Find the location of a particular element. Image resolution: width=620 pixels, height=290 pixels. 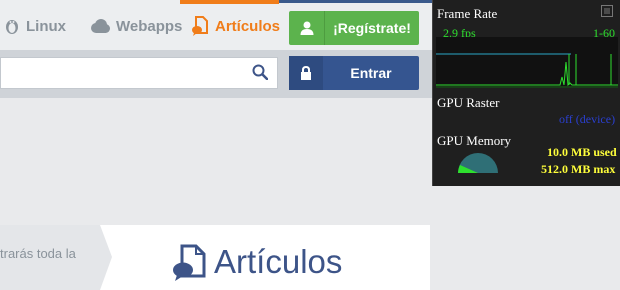

lock-icon-box is located at coordinates (306, 73).